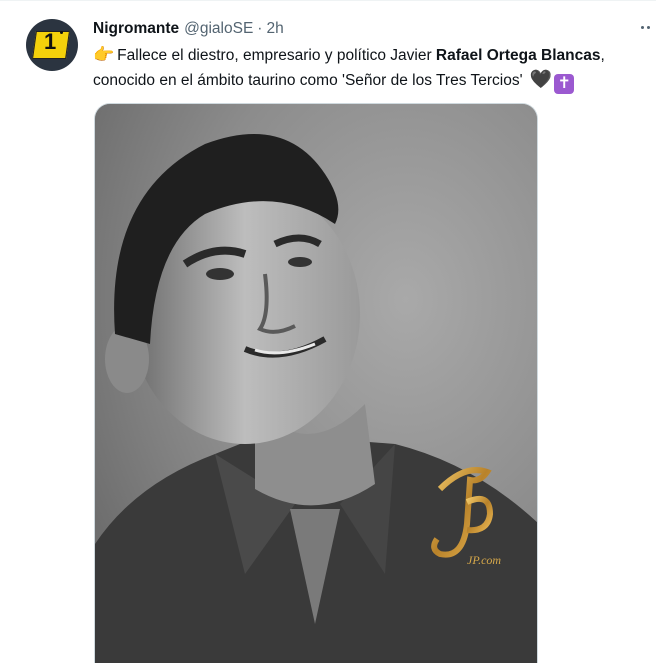 The height and width of the screenshot is (663, 656). What do you see at coordinates (602, 55) in the screenshot?
I see `text-segment-end: ,` at bounding box center [602, 55].